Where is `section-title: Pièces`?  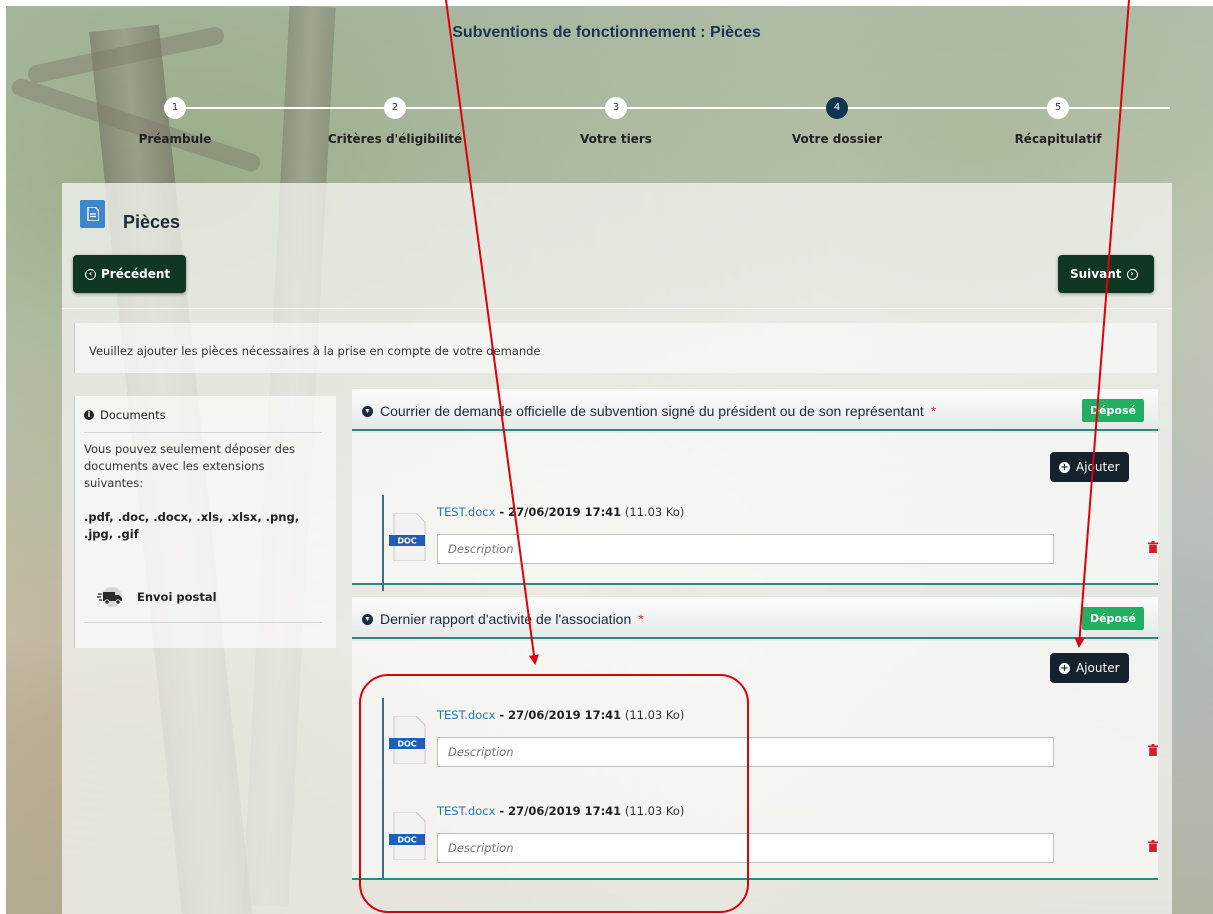 section-title: Pièces is located at coordinates (152, 222).